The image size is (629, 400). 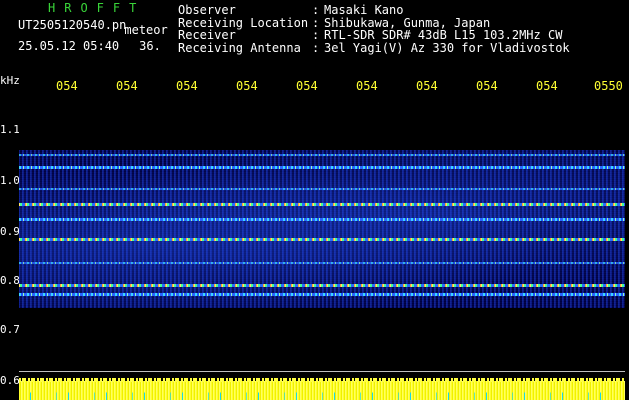 What do you see at coordinates (608, 86) in the screenshot?
I see `x-tick-label: 0550` at bounding box center [608, 86].